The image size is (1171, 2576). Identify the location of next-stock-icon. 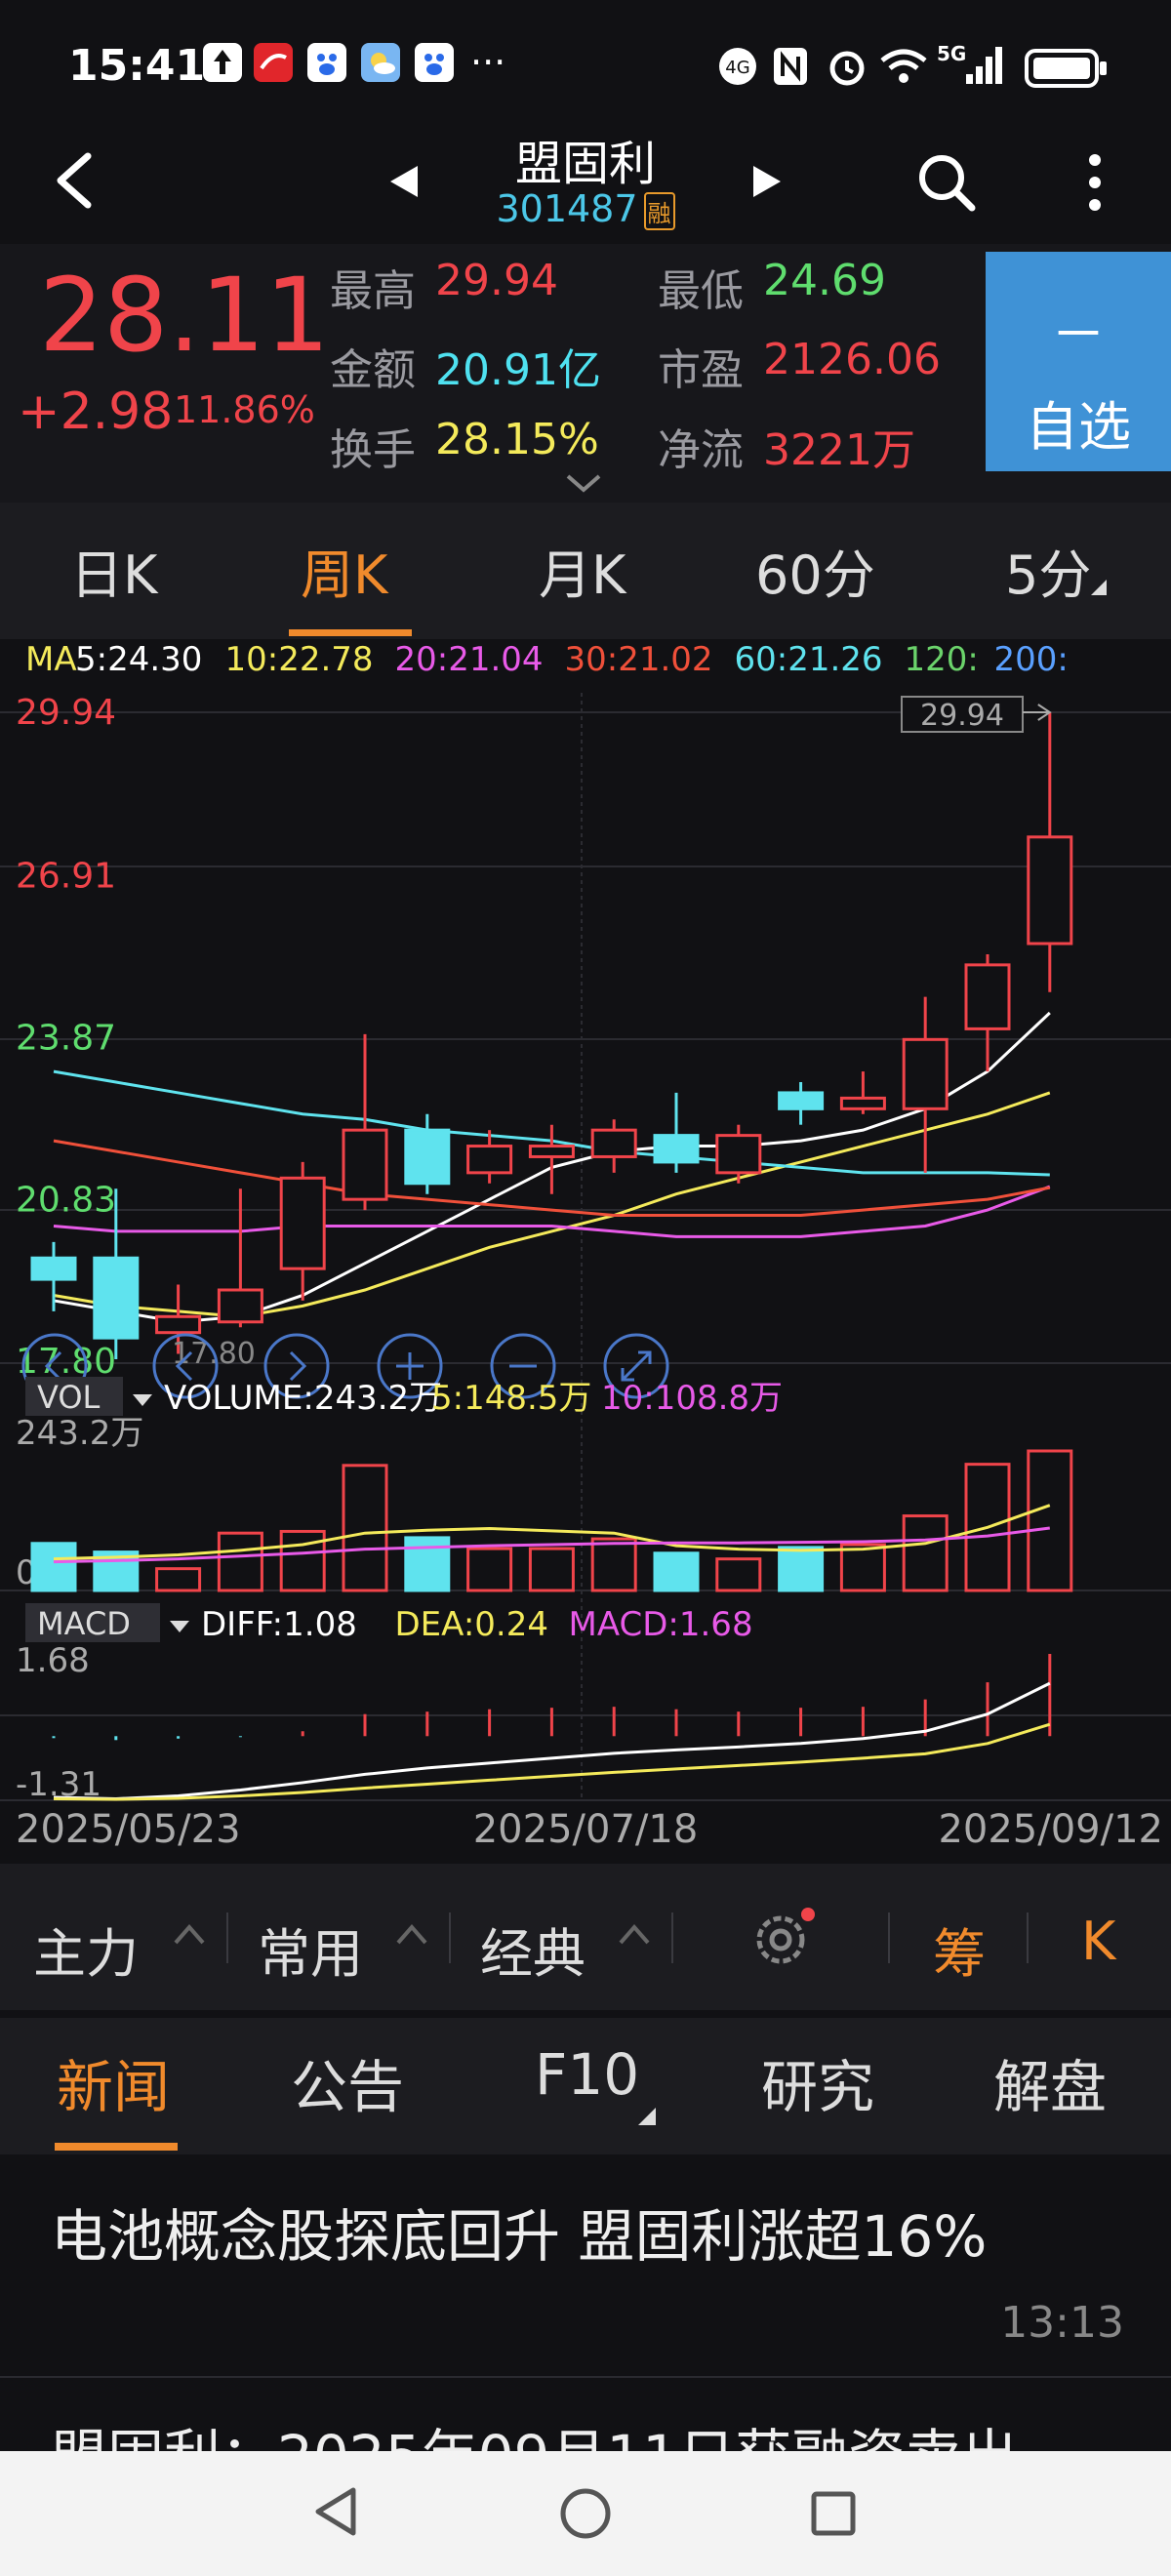
(767, 183).